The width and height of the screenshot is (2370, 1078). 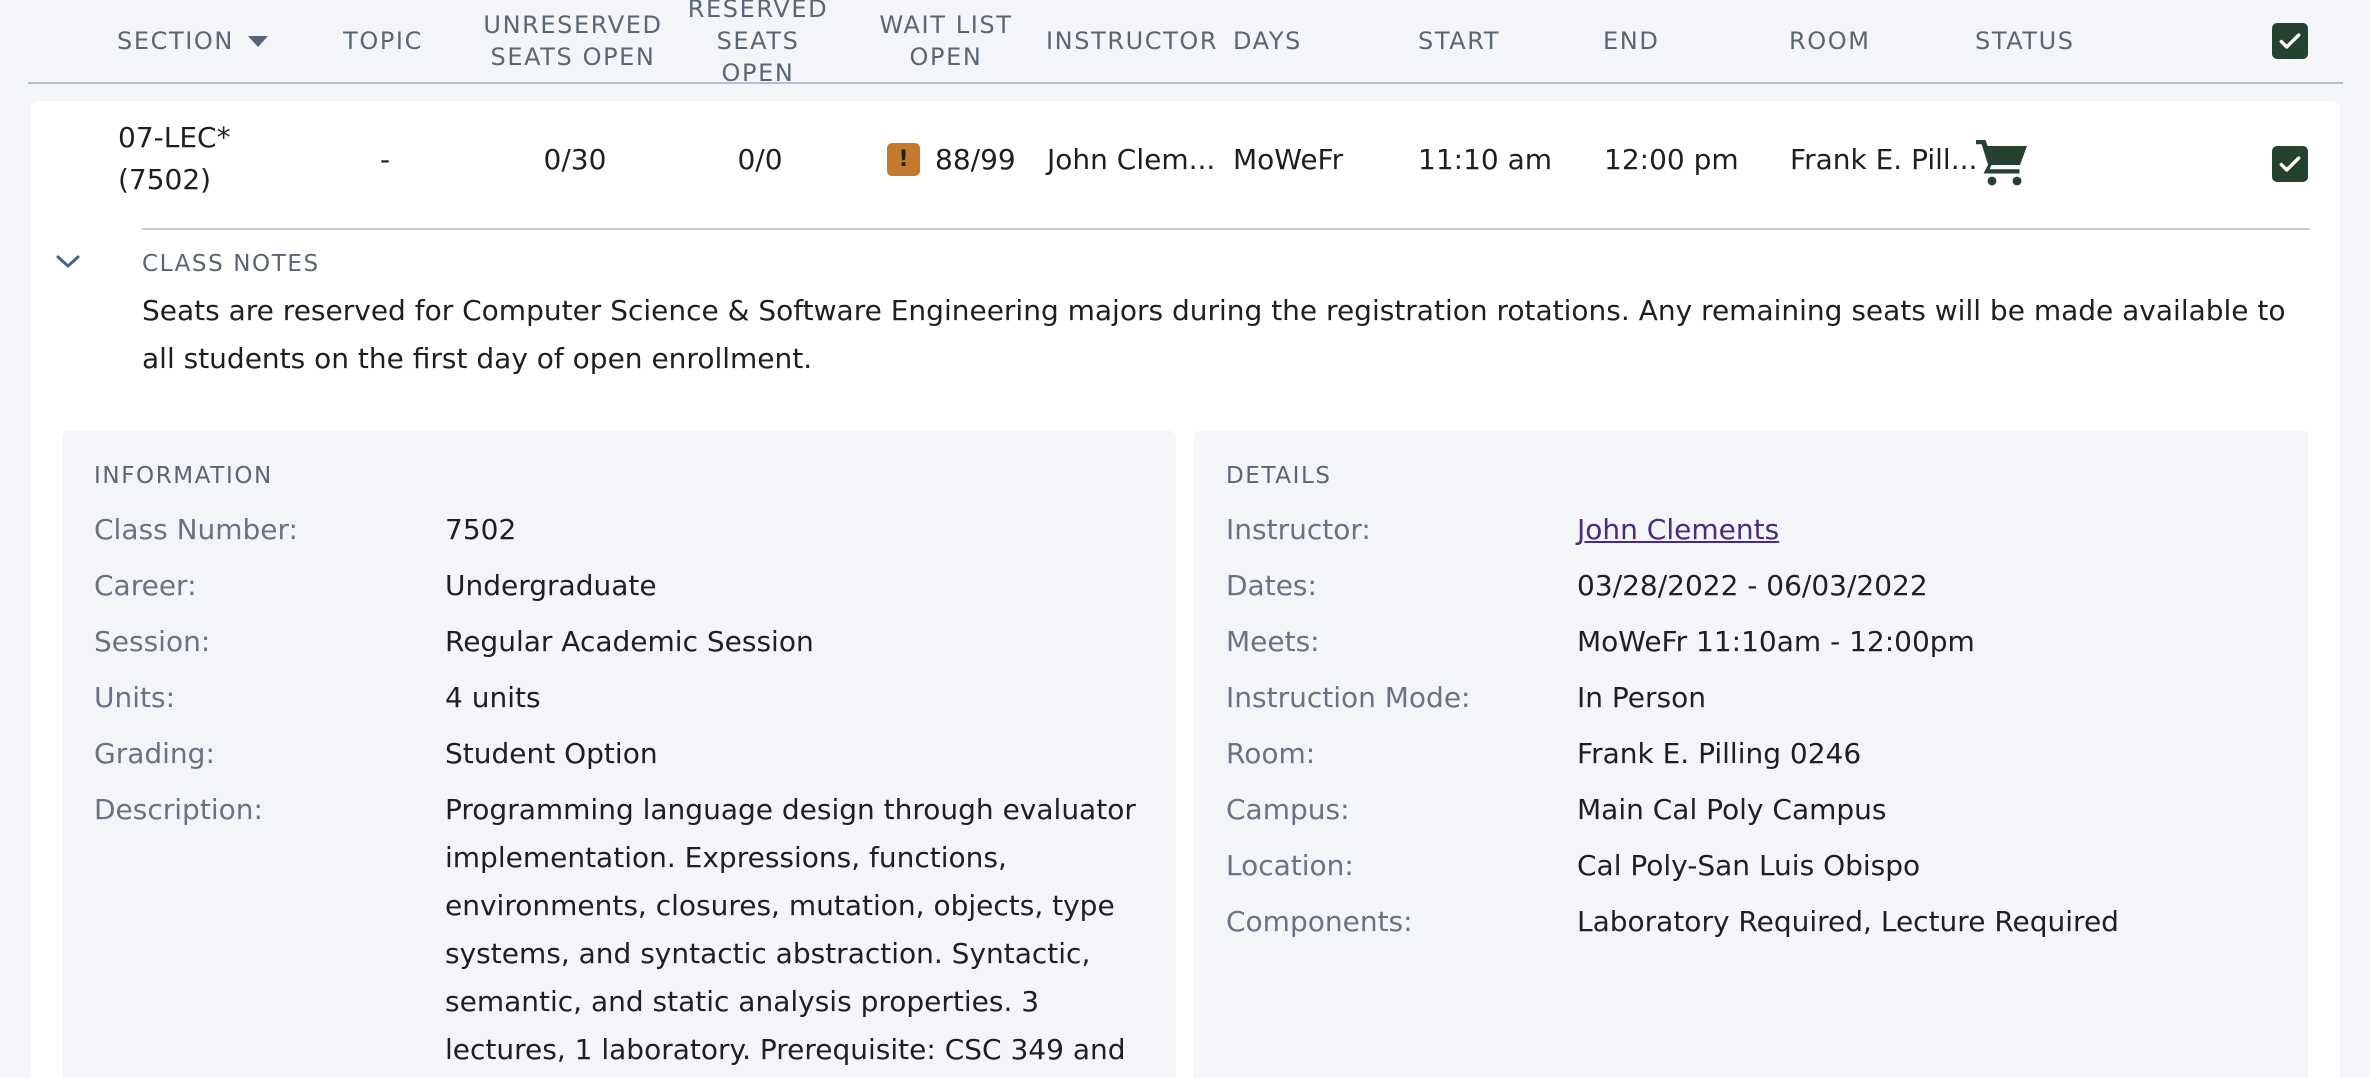 I want to click on header-unreserved: UNRESERVED SEATS OPEN, so click(x=573, y=41).